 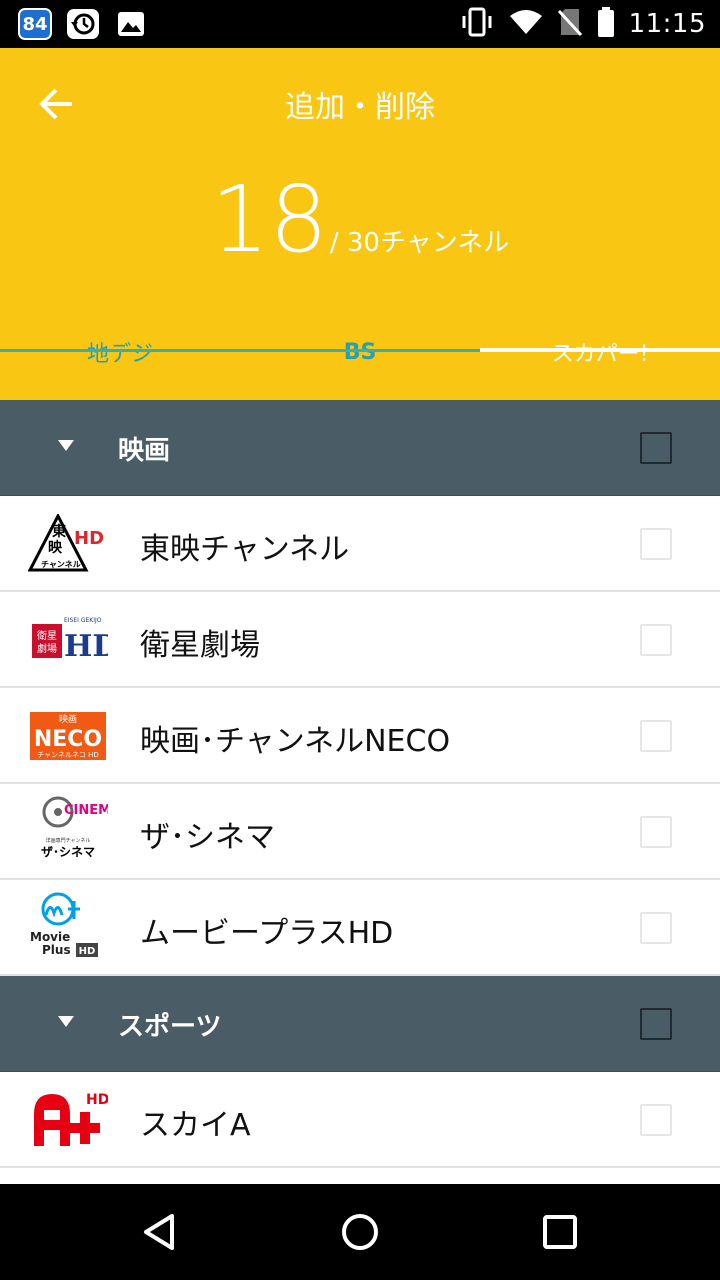 I want to click on channel-label: ムービープラスHD, so click(x=267, y=933).